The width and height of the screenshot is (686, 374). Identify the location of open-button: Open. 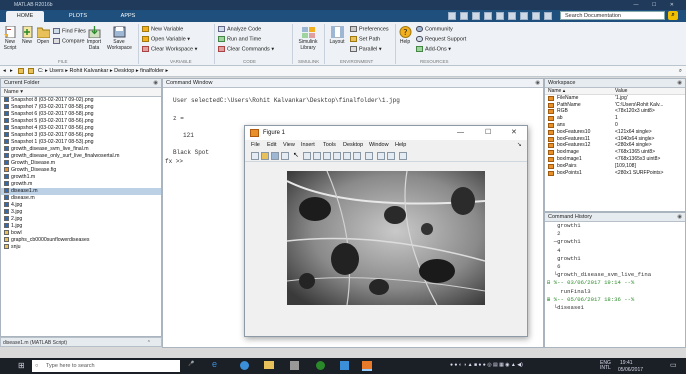
(43, 35).